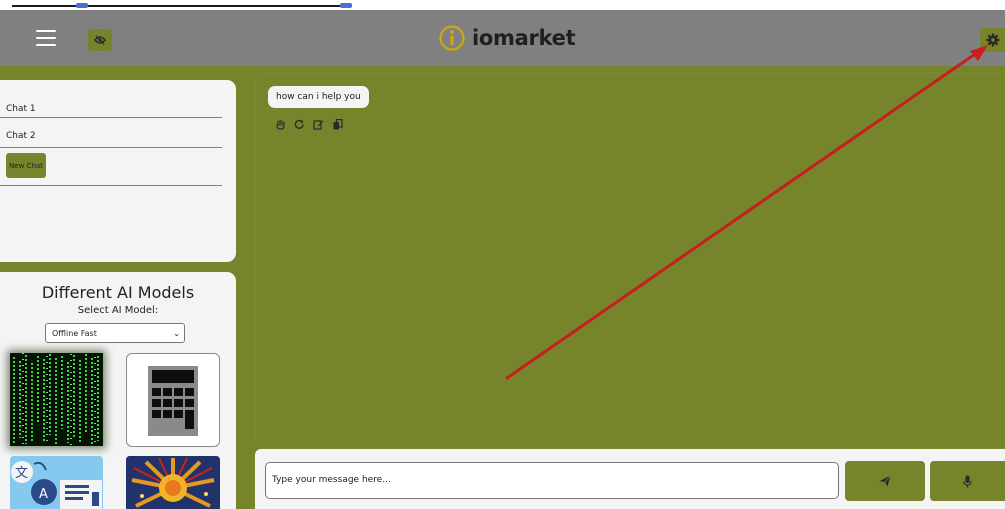  Describe the element at coordinates (308, 124) in the screenshot. I see `message-actions` at that location.